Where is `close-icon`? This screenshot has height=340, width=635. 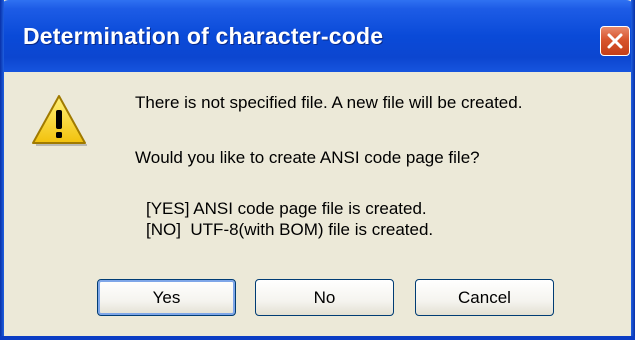
close-icon is located at coordinates (615, 41).